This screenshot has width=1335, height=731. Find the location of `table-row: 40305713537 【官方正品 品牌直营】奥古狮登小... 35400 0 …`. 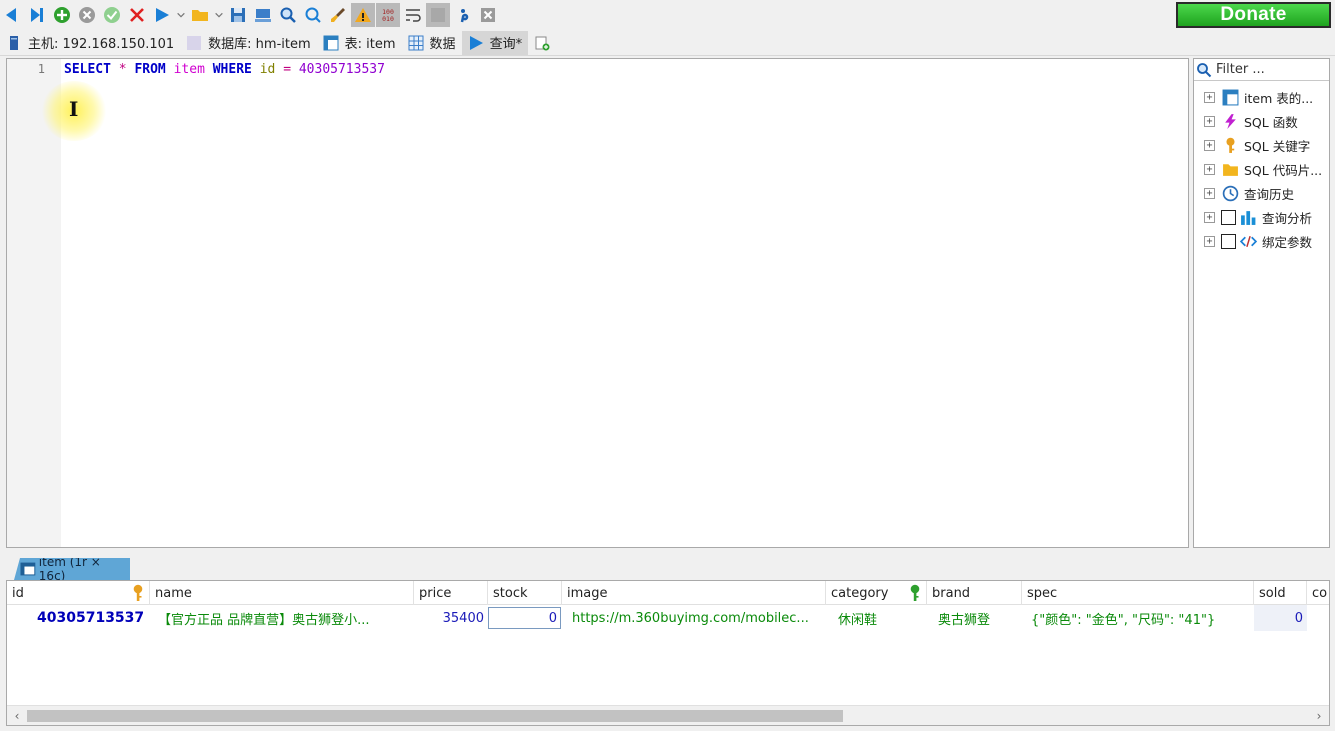

table-row: 40305713537 【官方正品 品牌直营】奥古狮登小... 35400 0 … is located at coordinates (668, 618).